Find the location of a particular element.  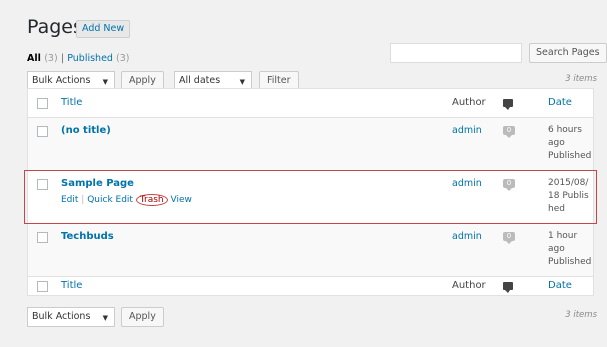

page-title-link: (no title) is located at coordinates (86, 130).